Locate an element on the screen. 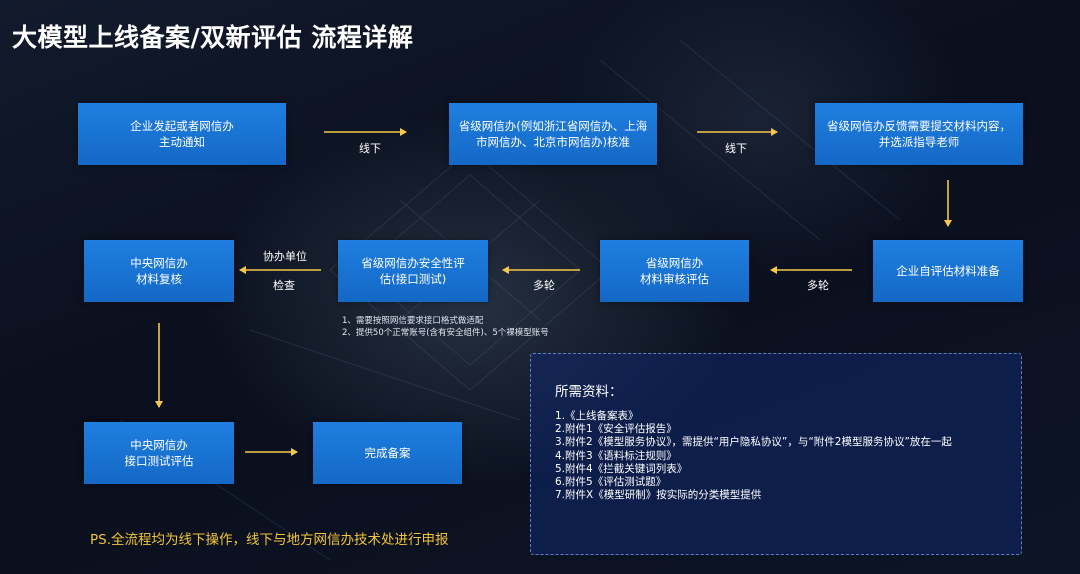 The width and height of the screenshot is (1080, 574). material-item: 4.附件3《语料标注规则》 is located at coordinates (616, 455).